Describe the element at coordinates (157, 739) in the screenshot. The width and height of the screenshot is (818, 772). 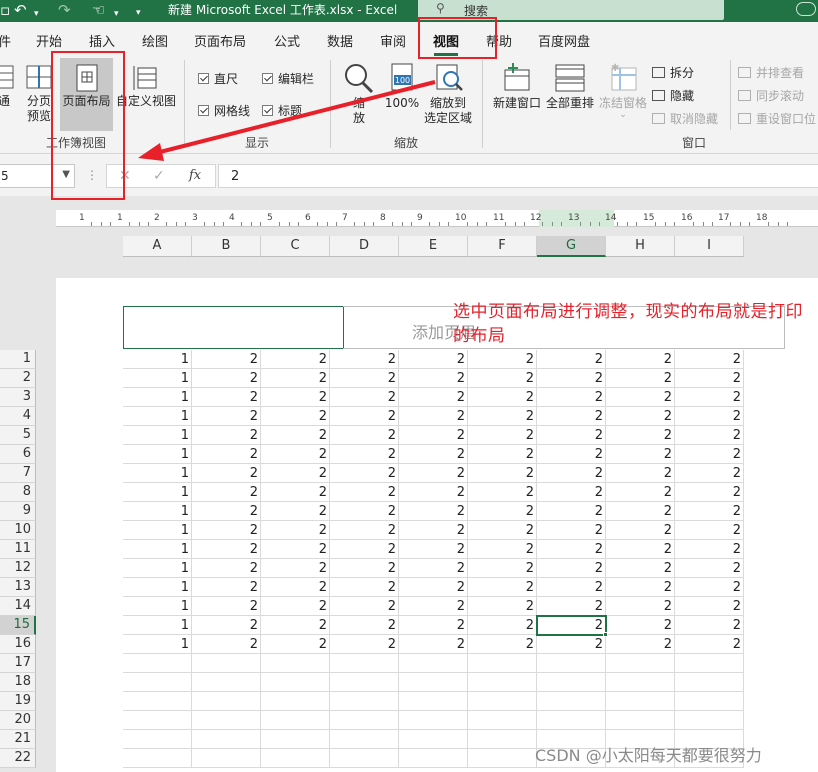
I see `cell-A21` at that location.